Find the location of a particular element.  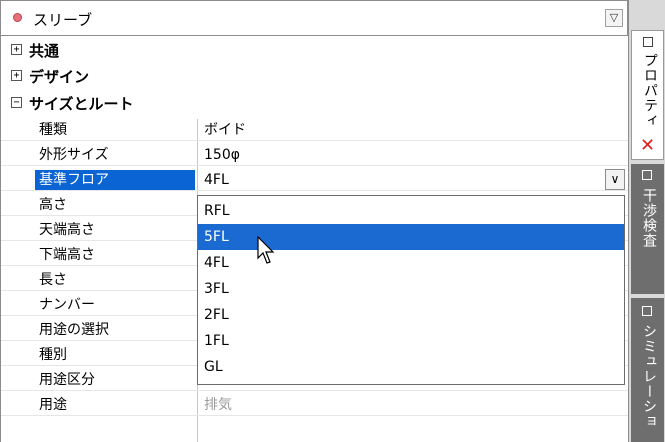

category-label: 共通 is located at coordinates (44, 51).